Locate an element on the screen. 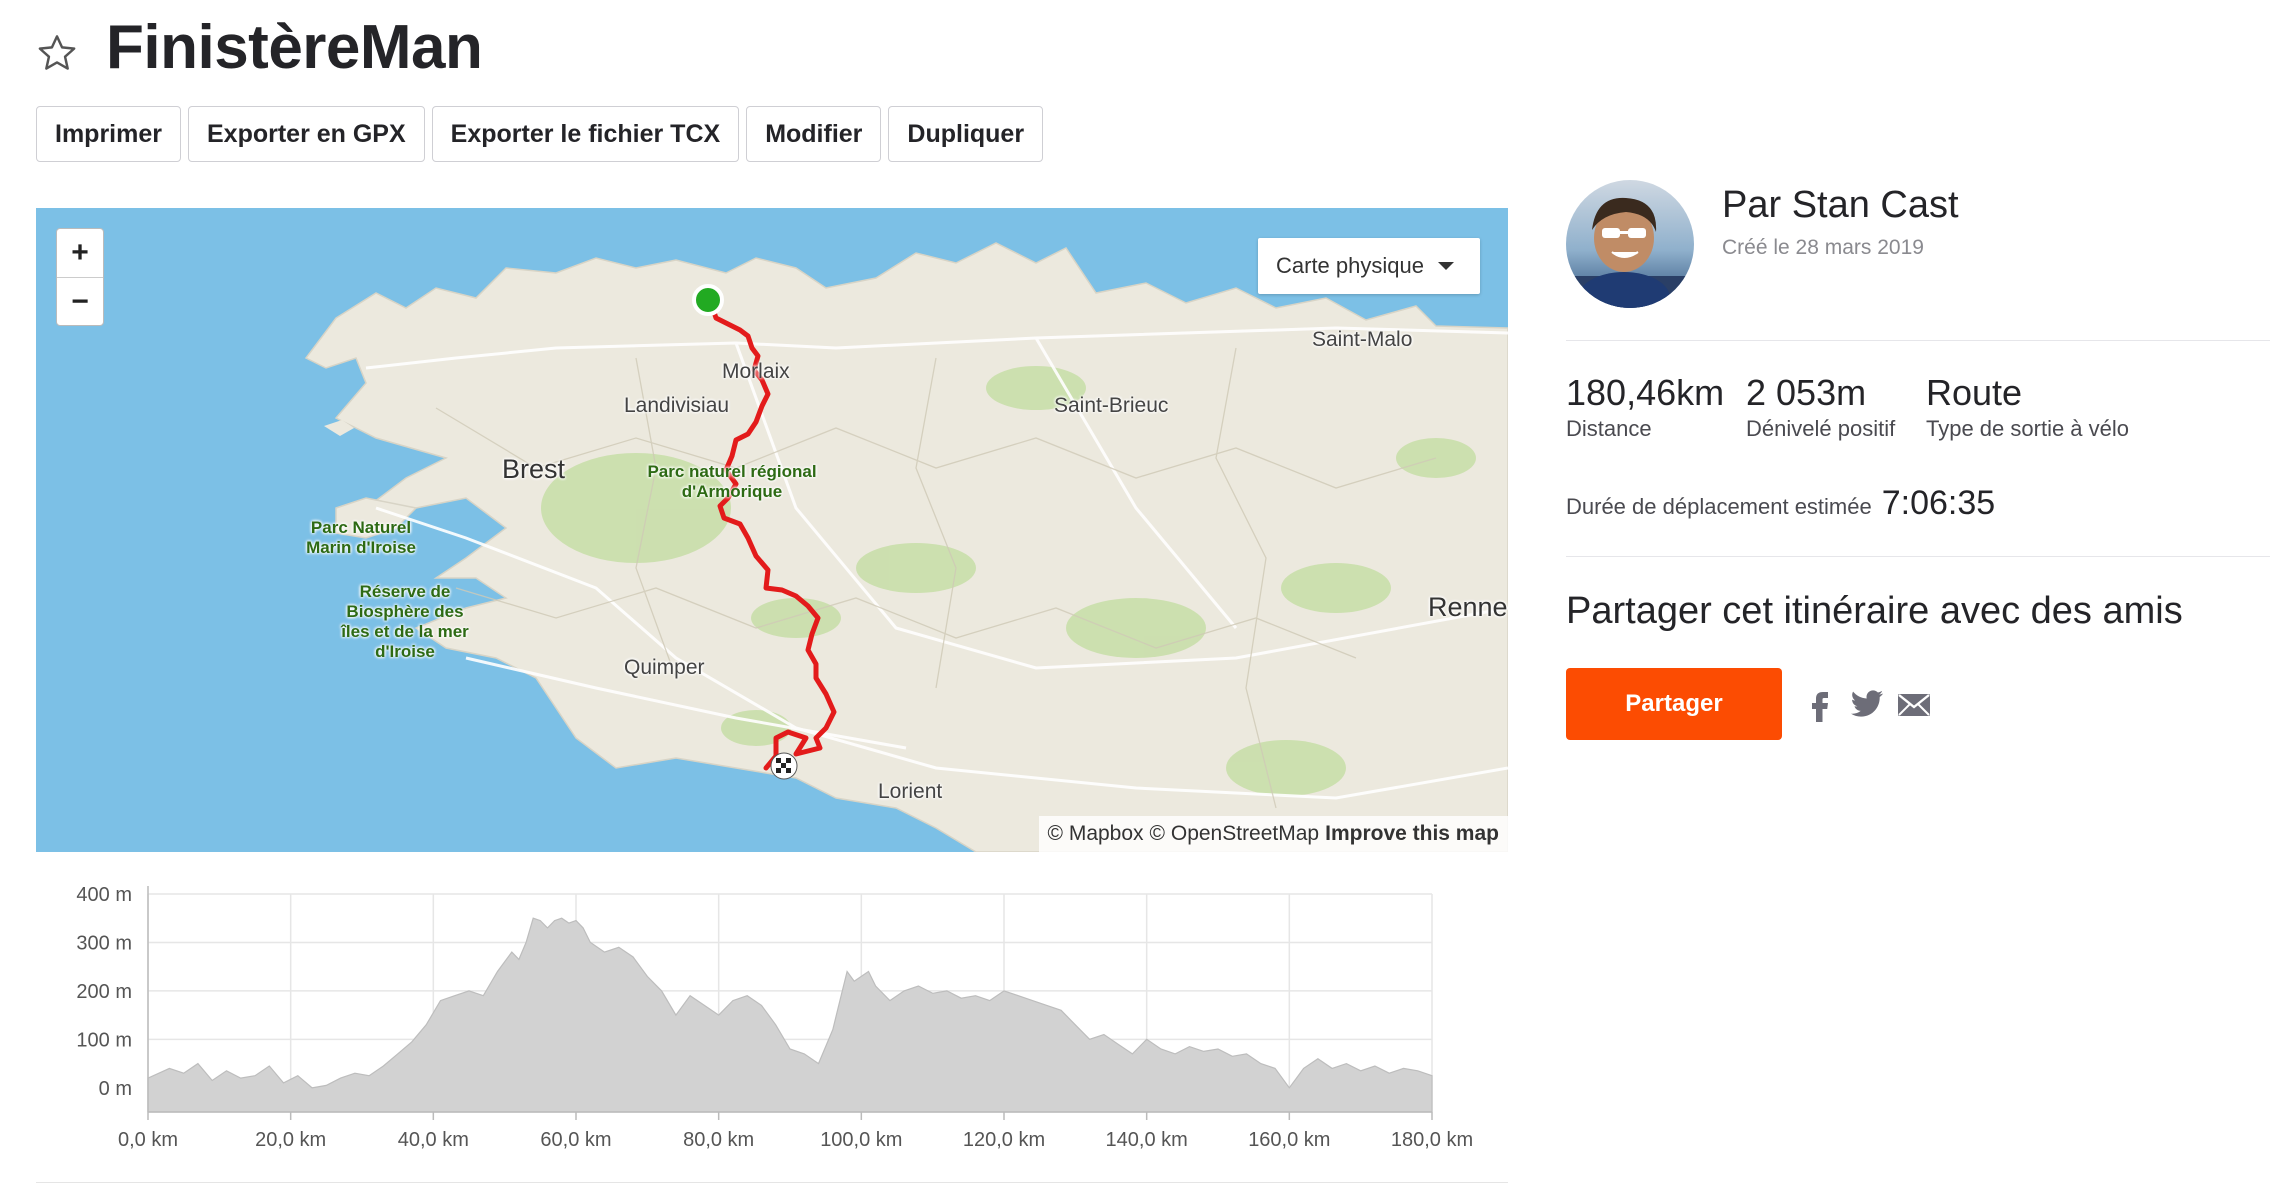  avatar is located at coordinates (1630, 244).